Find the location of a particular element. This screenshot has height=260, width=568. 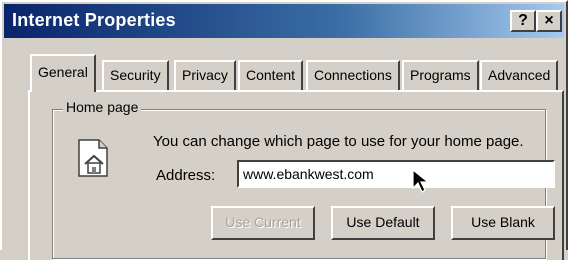

tab-connections: Connections is located at coordinates (353, 75).